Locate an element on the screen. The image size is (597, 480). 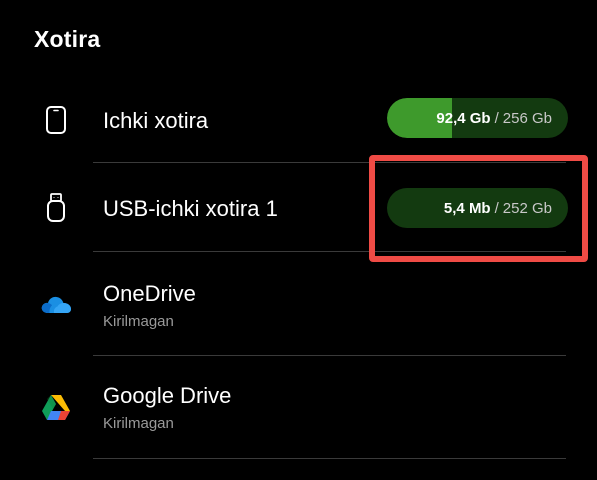
storage-item-internal: Ichki xotira 92,4 Gb / 256 Gb is located at coordinates (298, 121).